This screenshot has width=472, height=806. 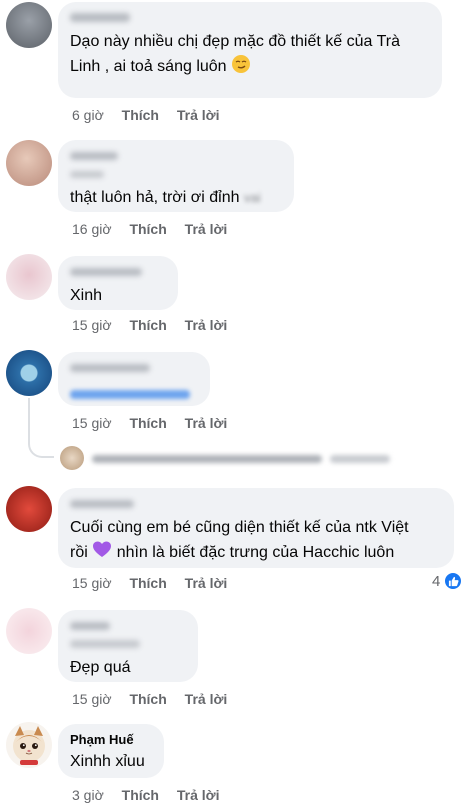 I want to click on comment-bubble: Đẹp quá, so click(x=128, y=646).